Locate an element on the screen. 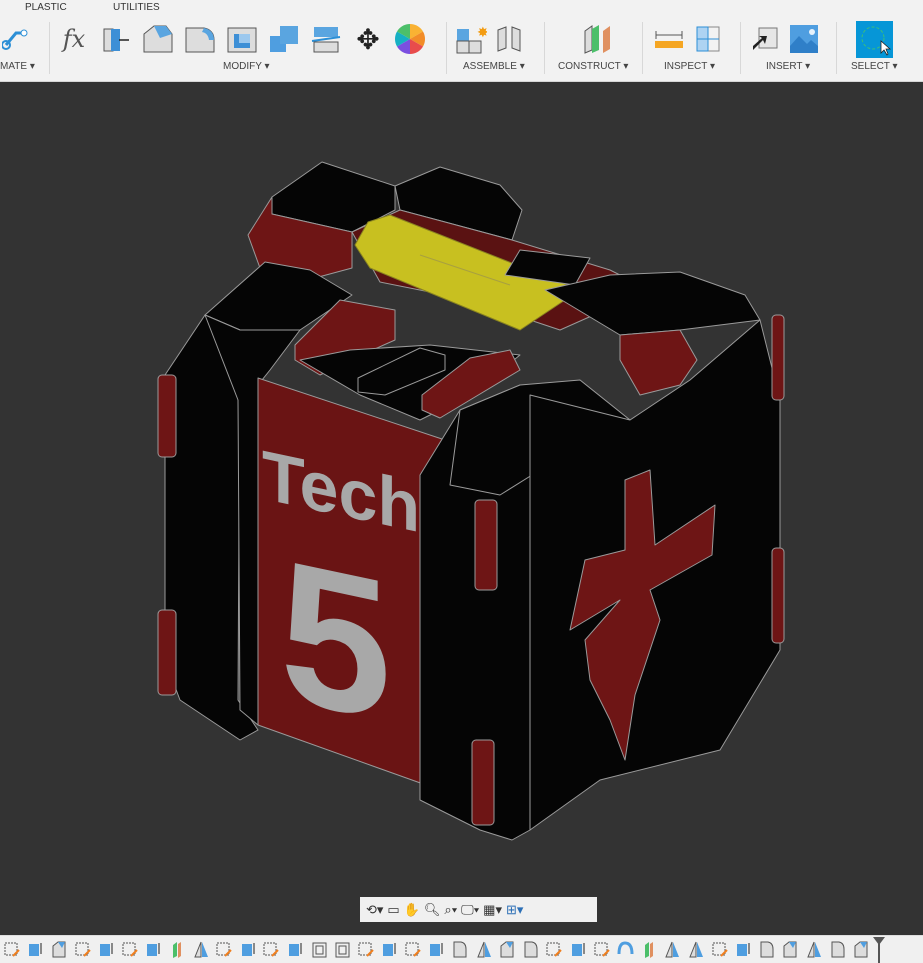  timeline is located at coordinates (461, 949).